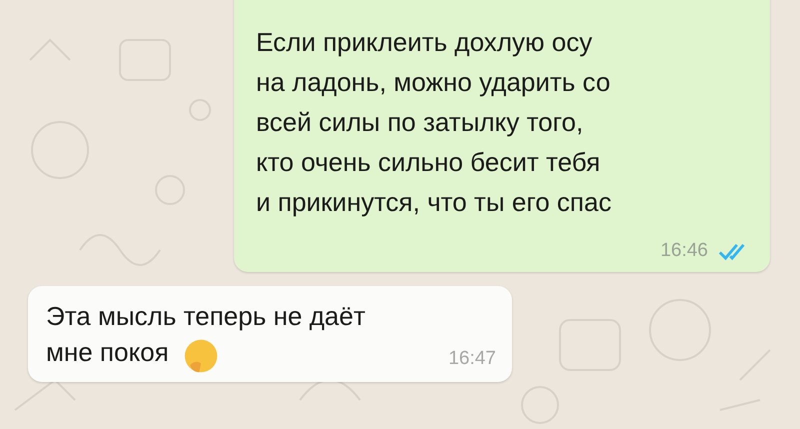 The width and height of the screenshot is (800, 429). What do you see at coordinates (433, 82) in the screenshot?
I see `message-line: на ладонь, можно ударить со` at bounding box center [433, 82].